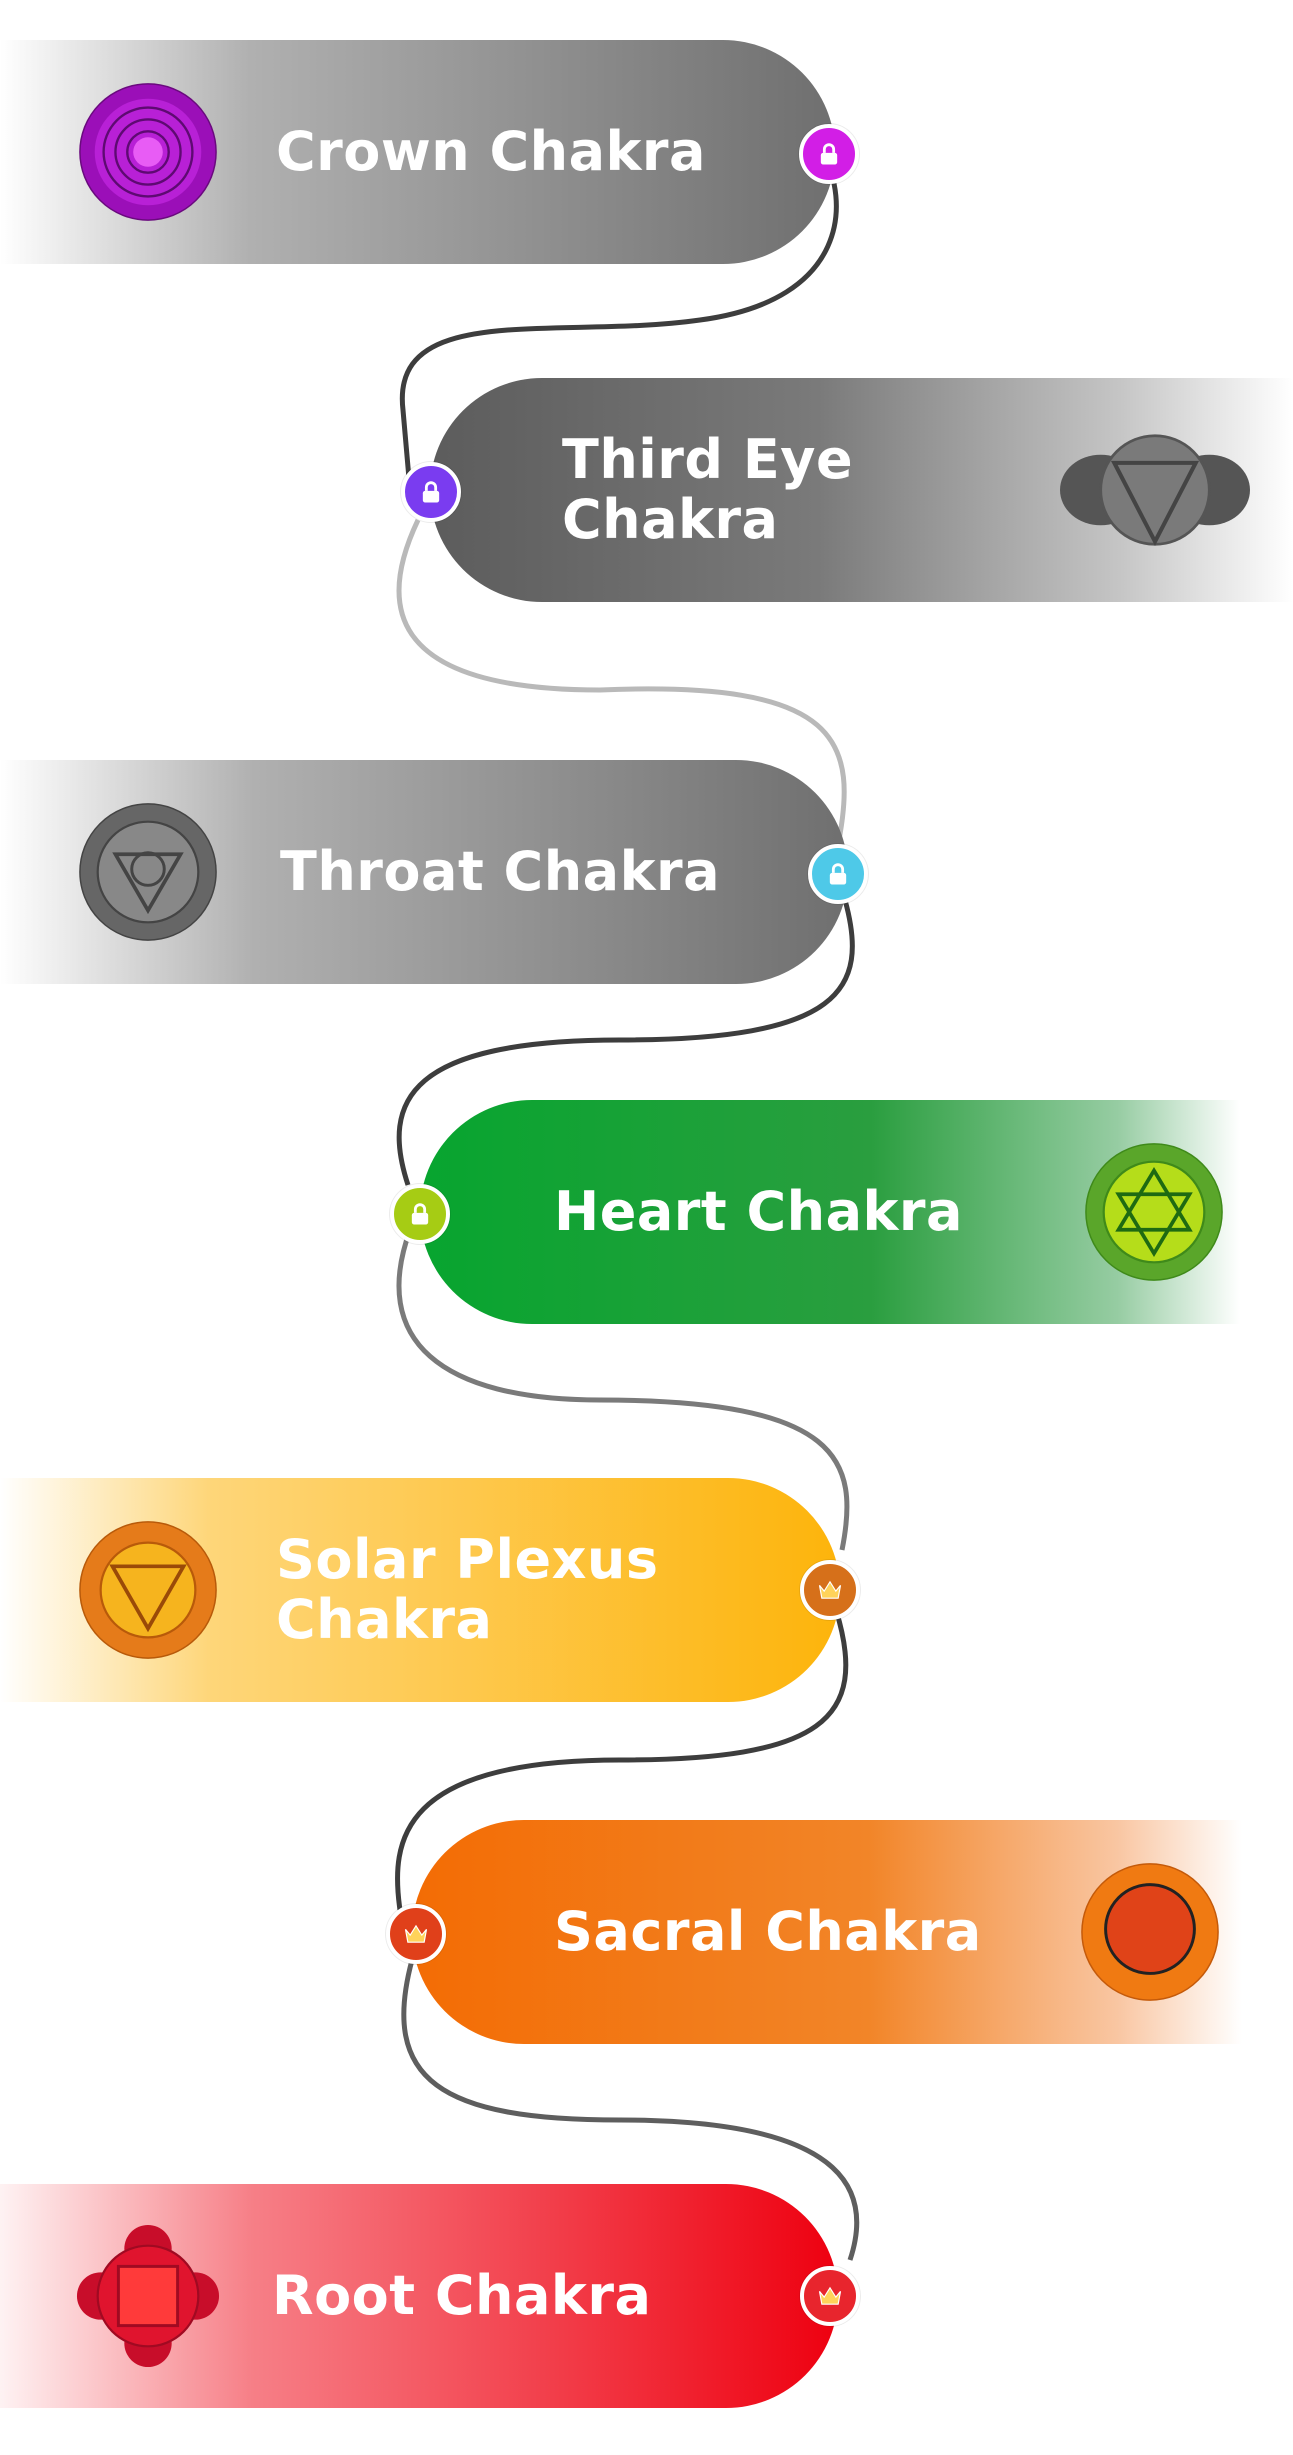 This screenshot has width=1293, height=2455. I want to click on chakra-card-solar-plexus: Solar Plexus Chakra, so click(420, 1590).